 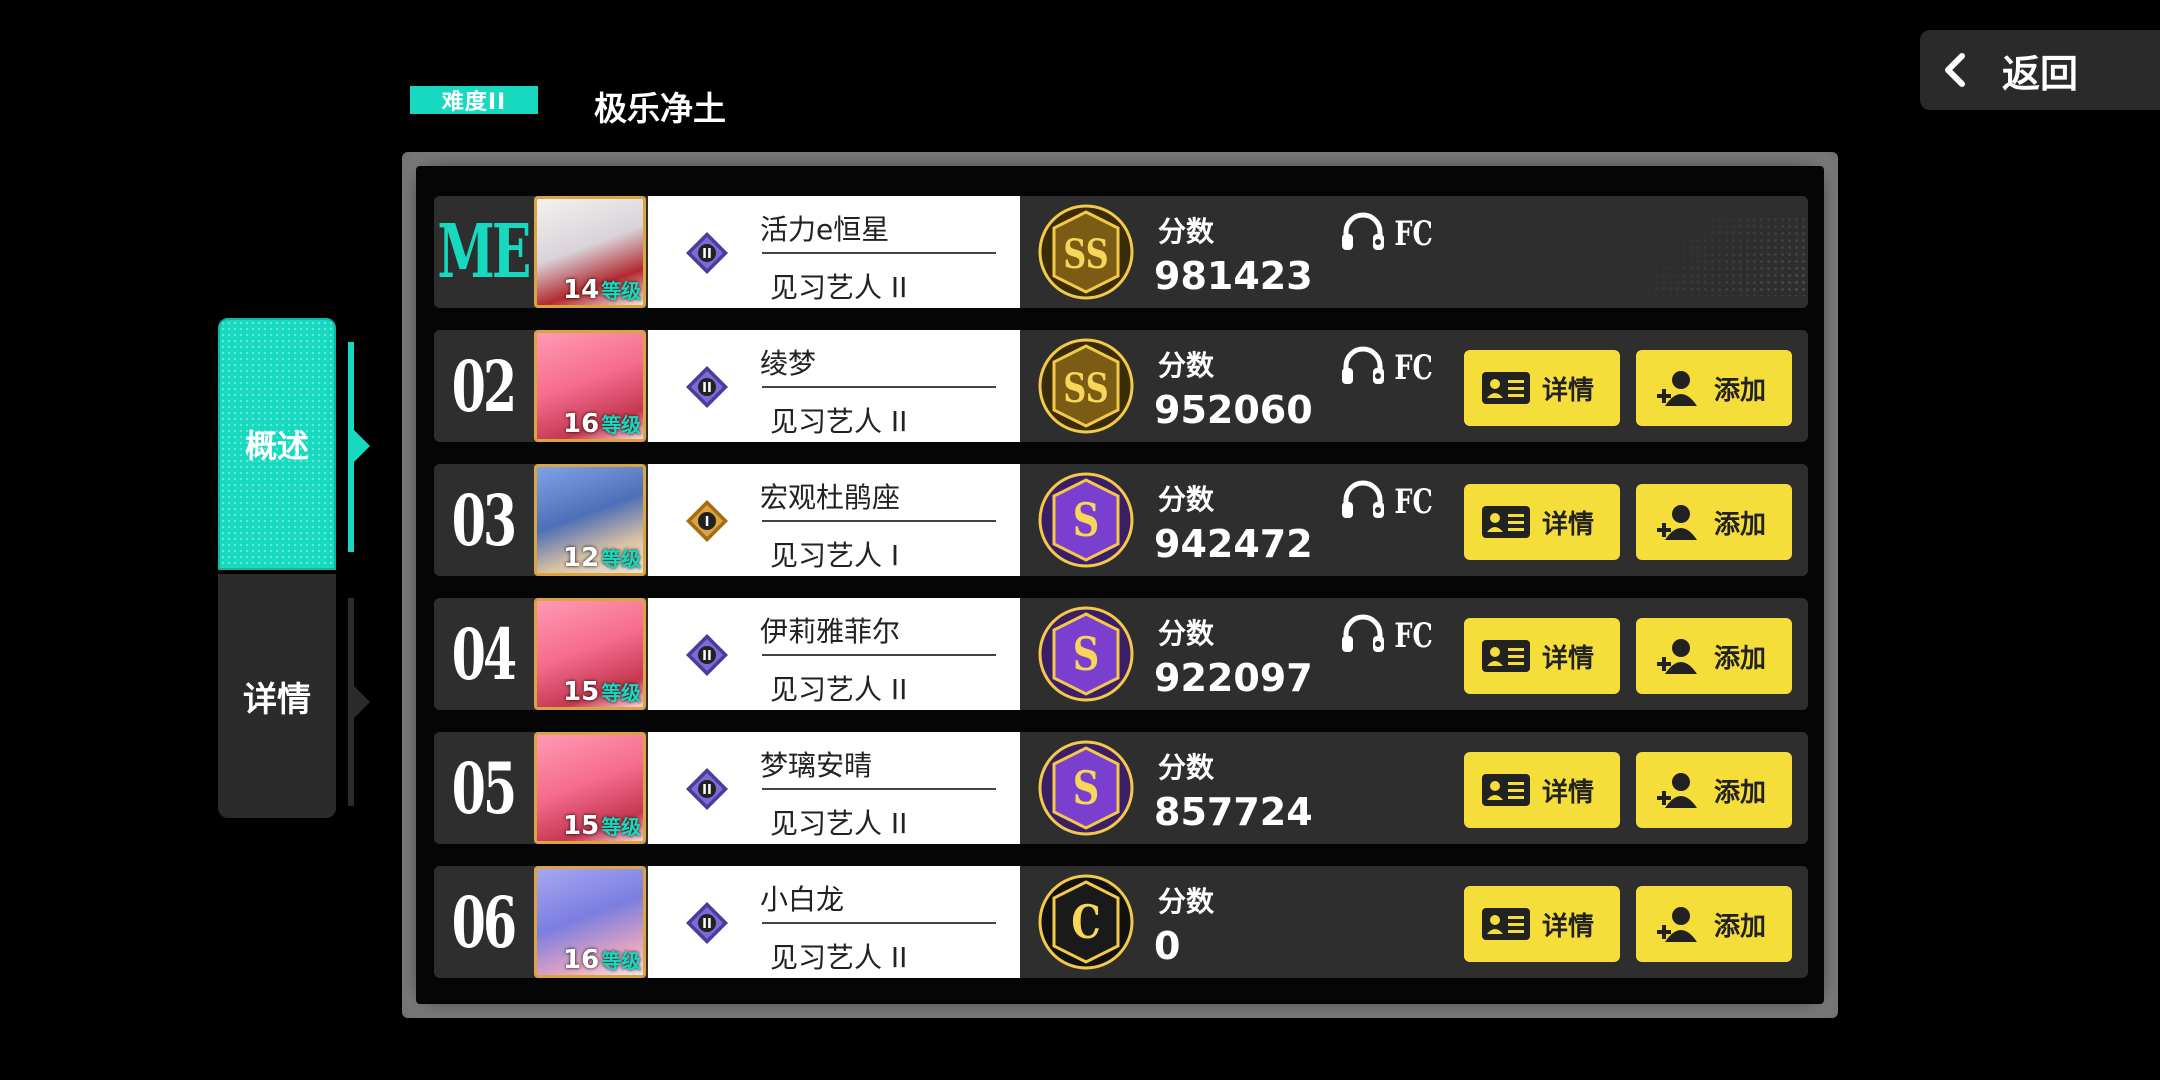 What do you see at coordinates (1233, 276) in the screenshot?
I see `score-value: 981423` at bounding box center [1233, 276].